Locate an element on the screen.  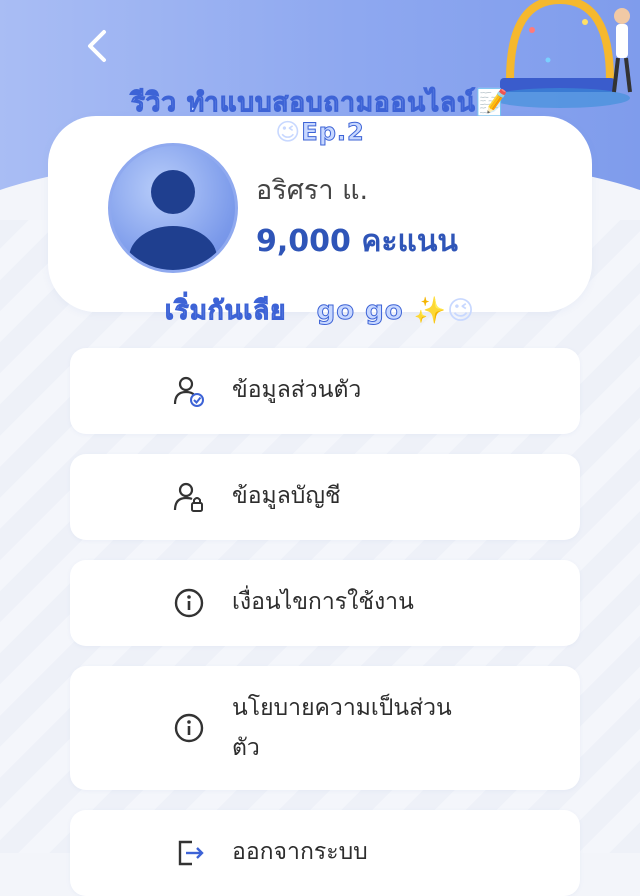
avatar is located at coordinates (173, 208).